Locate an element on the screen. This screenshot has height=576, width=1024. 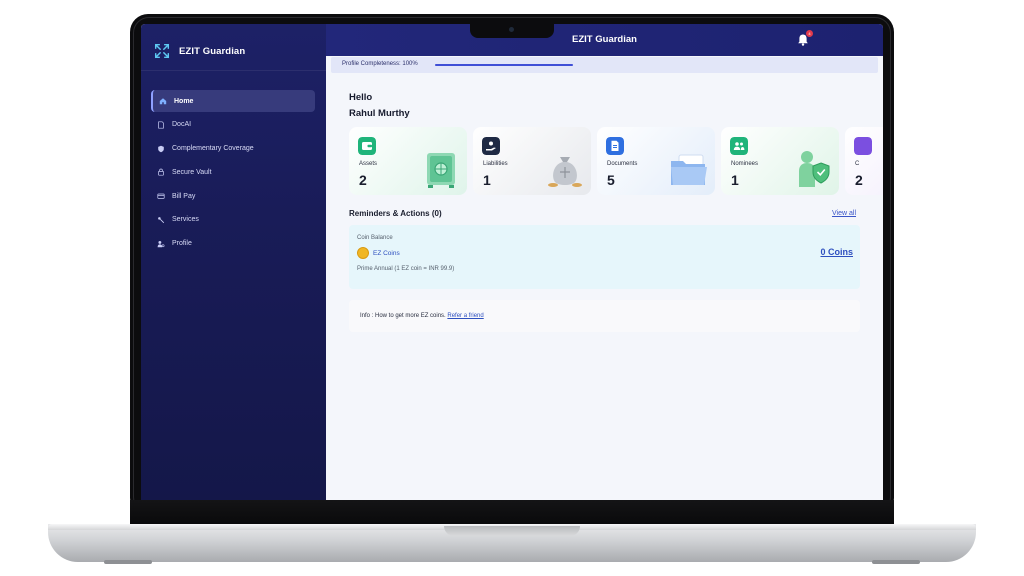
progress-fill is located at coordinates (504, 65).